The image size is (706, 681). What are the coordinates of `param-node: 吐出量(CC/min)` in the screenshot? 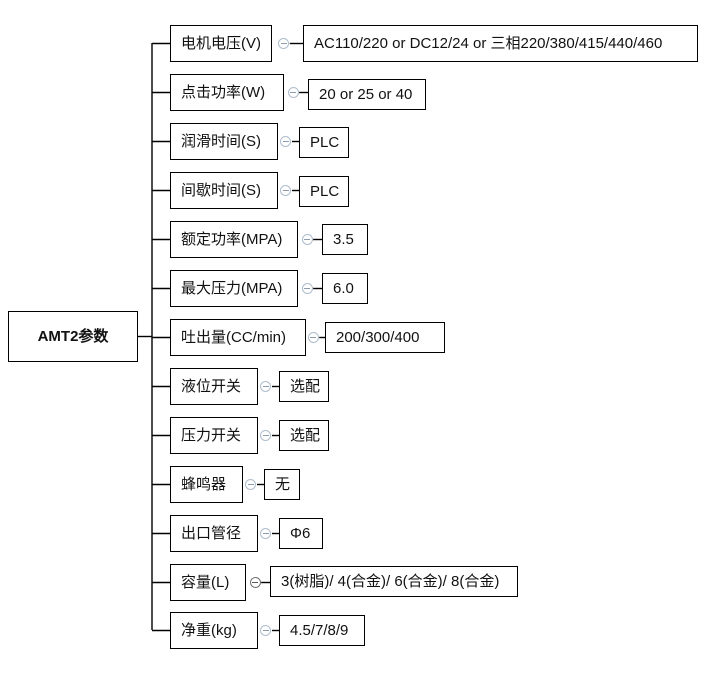 It's located at (238, 337).